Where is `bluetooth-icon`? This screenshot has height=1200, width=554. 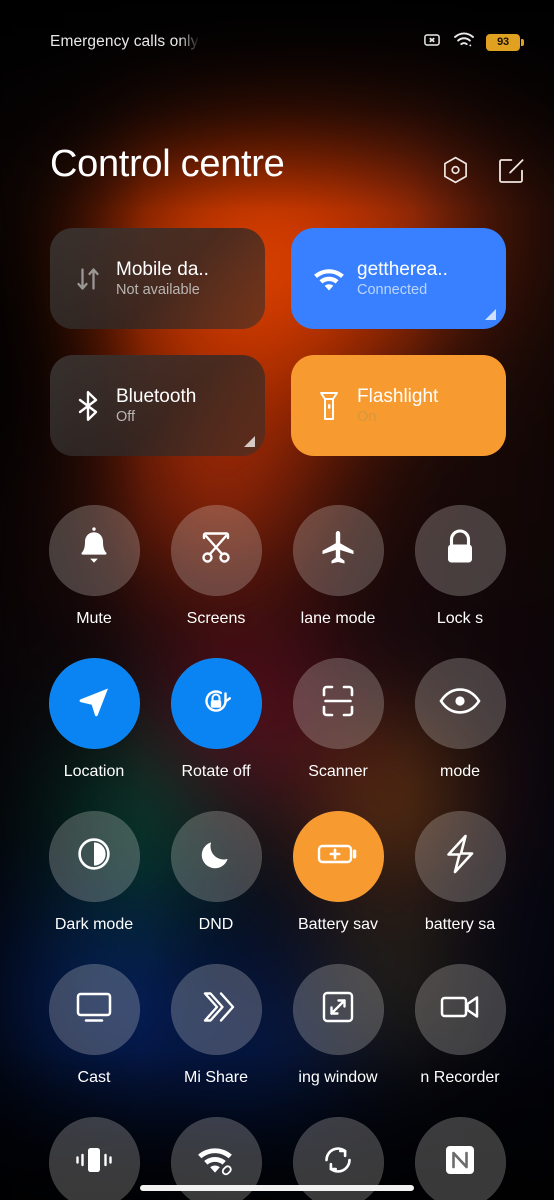 bluetooth-icon is located at coordinates (88, 406).